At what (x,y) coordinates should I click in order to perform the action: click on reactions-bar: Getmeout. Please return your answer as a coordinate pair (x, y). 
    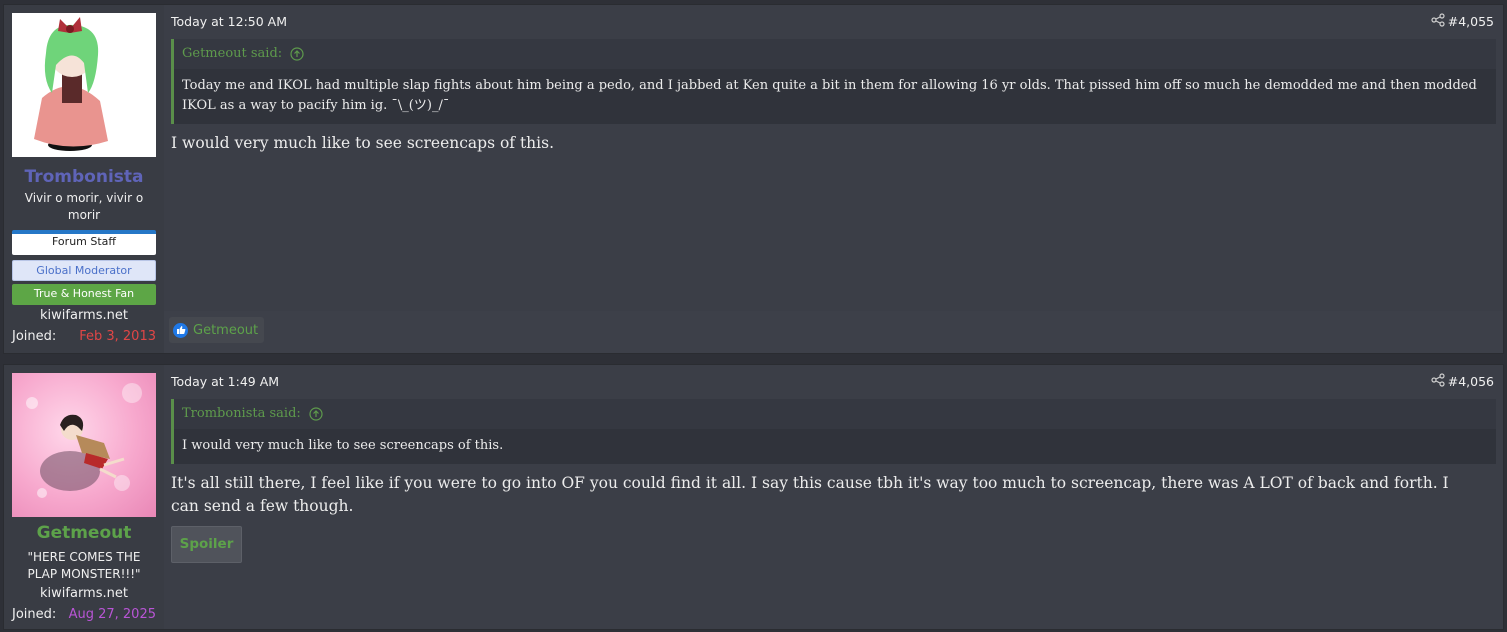
    Looking at the image, I should click on (833, 332).